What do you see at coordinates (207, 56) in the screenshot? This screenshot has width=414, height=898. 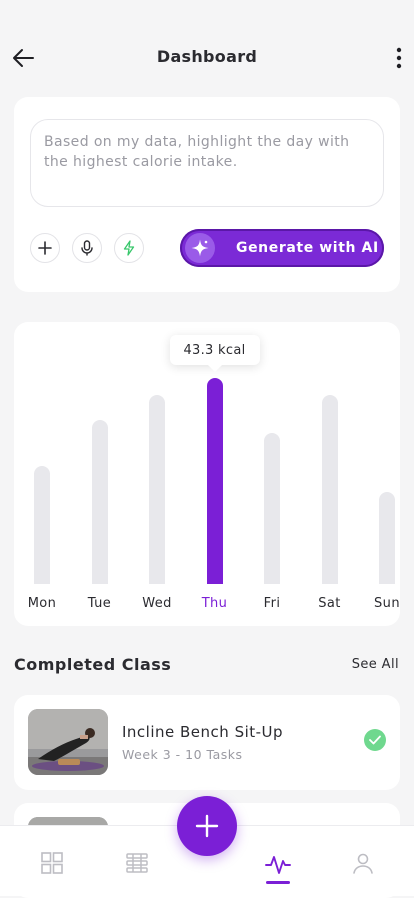 I see `page-title: Dashboard` at bounding box center [207, 56].